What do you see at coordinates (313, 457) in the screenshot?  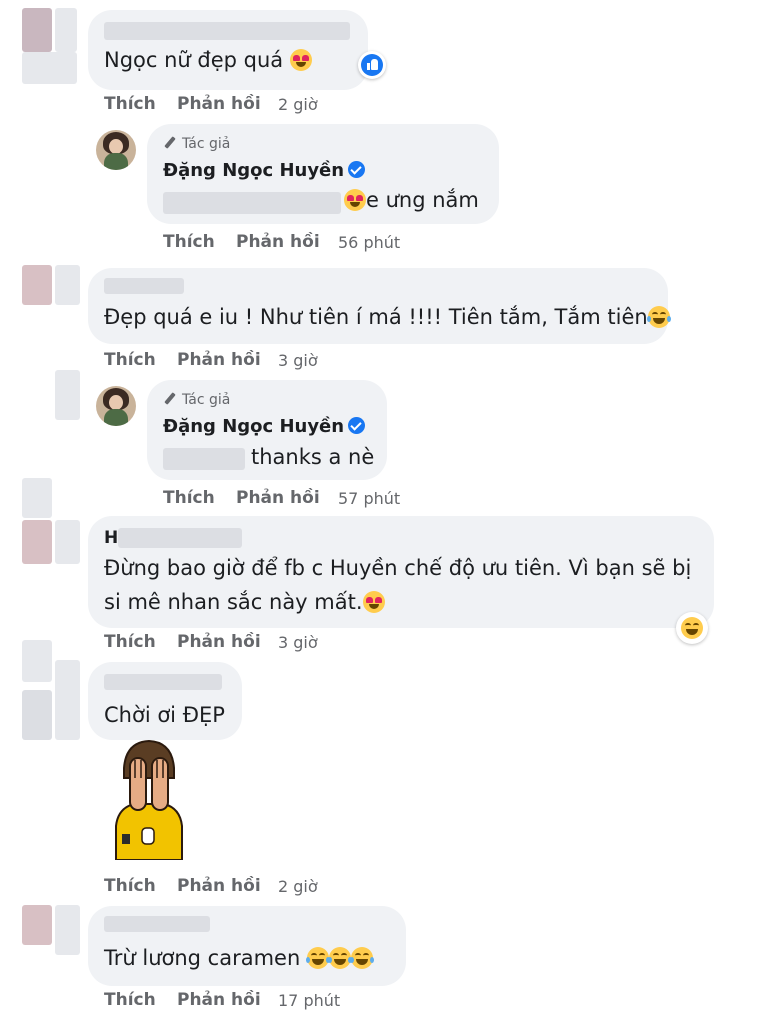 I see `reply-text: thanks a nè` at bounding box center [313, 457].